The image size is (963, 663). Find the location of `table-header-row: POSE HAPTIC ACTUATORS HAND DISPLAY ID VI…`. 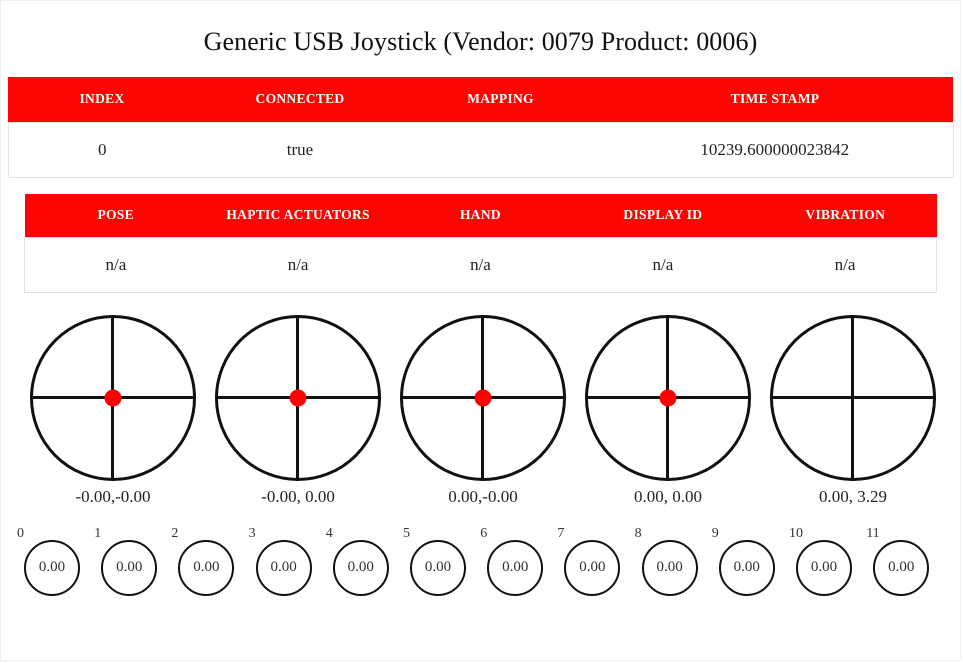

table-header-row: POSE HAPTIC ACTUATORS HAND DISPLAY ID VI… is located at coordinates (480, 215).